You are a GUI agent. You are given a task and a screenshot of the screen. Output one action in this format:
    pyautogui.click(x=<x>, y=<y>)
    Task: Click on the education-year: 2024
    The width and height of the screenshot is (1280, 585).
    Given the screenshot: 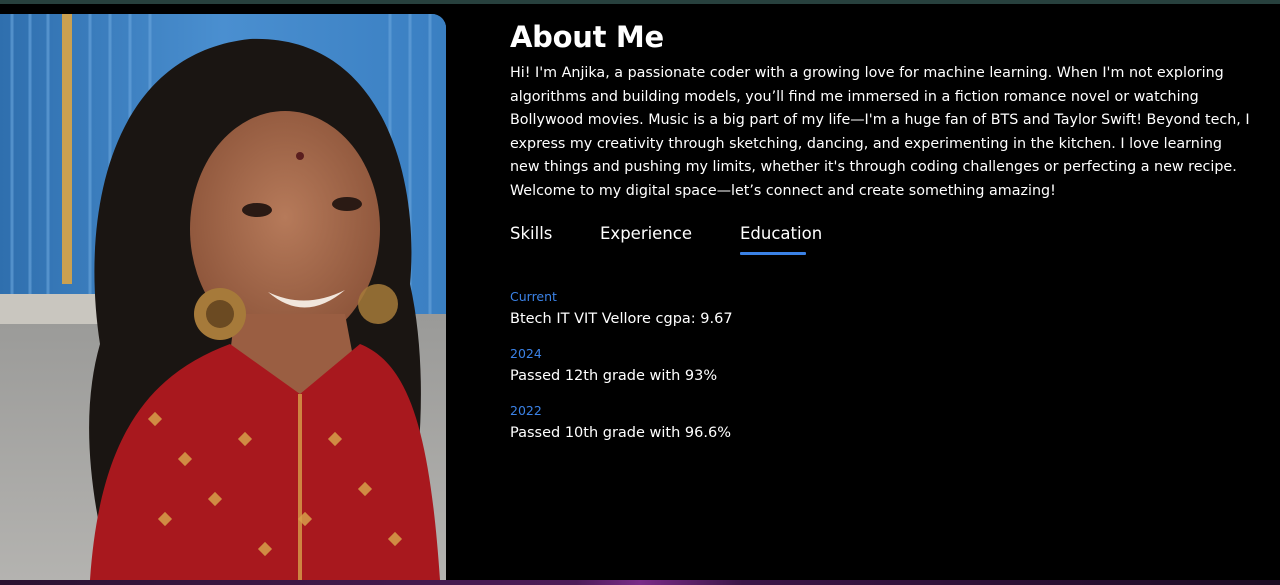 What is the action you would take?
    pyautogui.click(x=526, y=353)
    